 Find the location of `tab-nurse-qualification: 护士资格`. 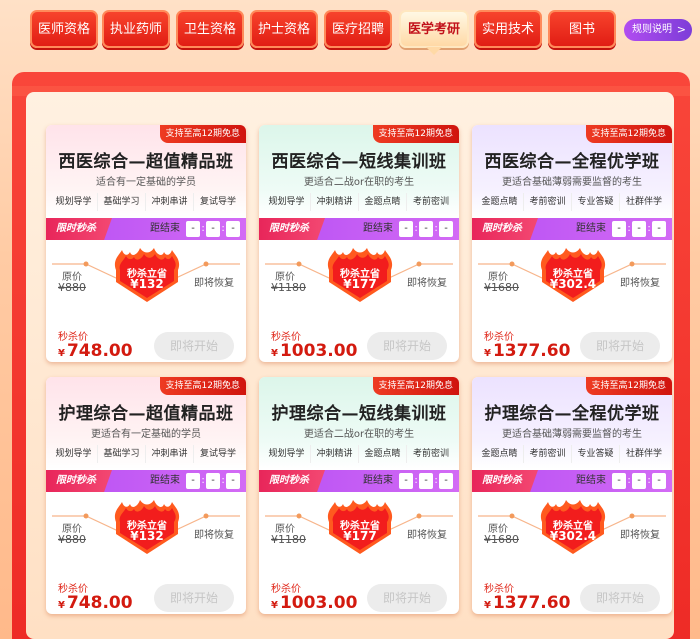

tab-nurse-qualification: 护士资格 is located at coordinates (284, 29).